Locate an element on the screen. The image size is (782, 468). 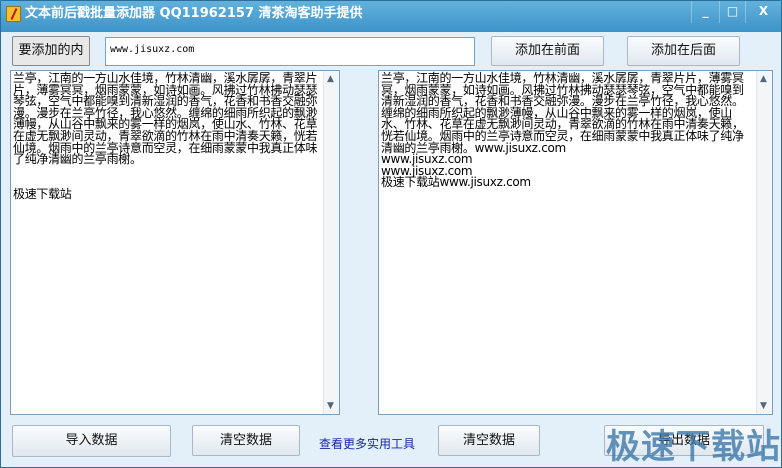
output-scrollbar: ▲ ▼ is located at coordinates (764, 242).